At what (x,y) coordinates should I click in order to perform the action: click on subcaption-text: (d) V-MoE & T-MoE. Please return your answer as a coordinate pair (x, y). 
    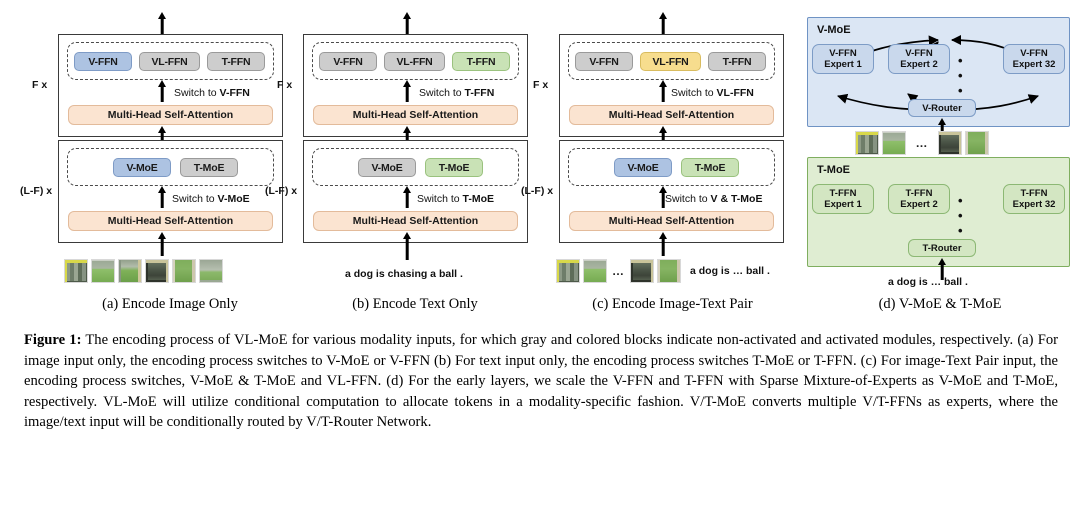
    Looking at the image, I should click on (940, 304).